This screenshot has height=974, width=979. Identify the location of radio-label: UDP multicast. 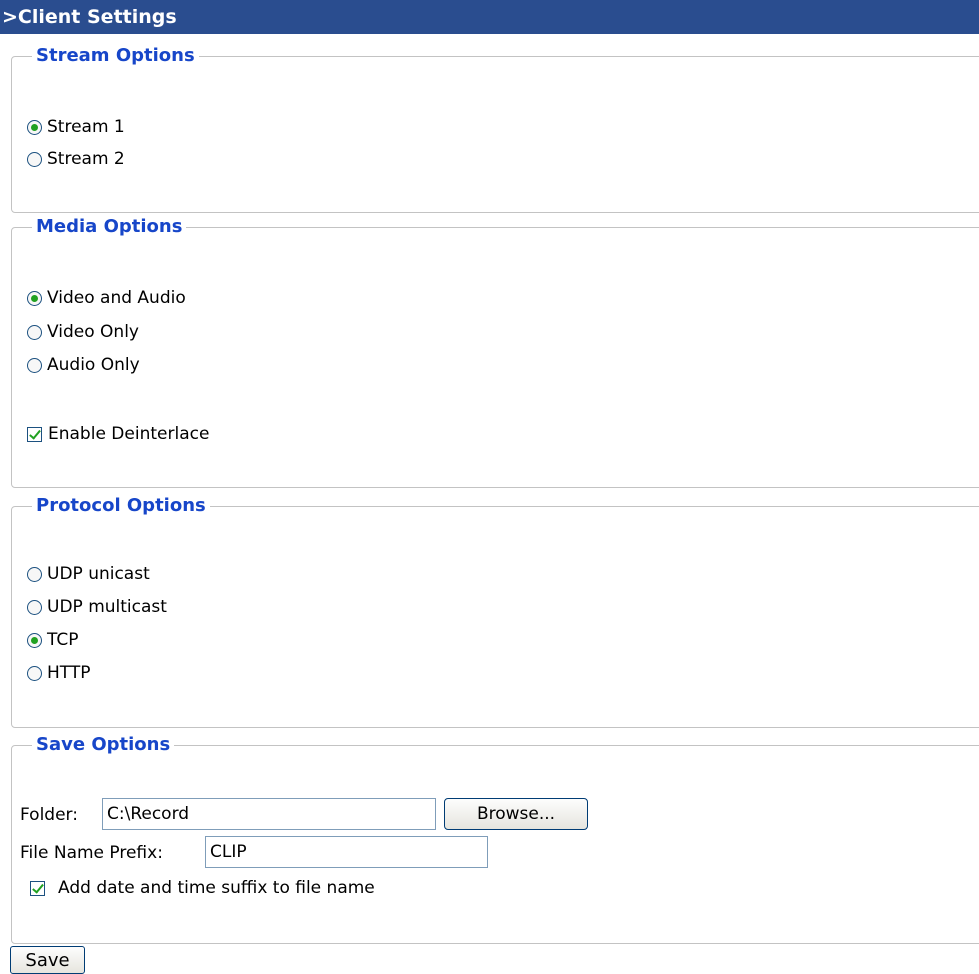
(107, 607).